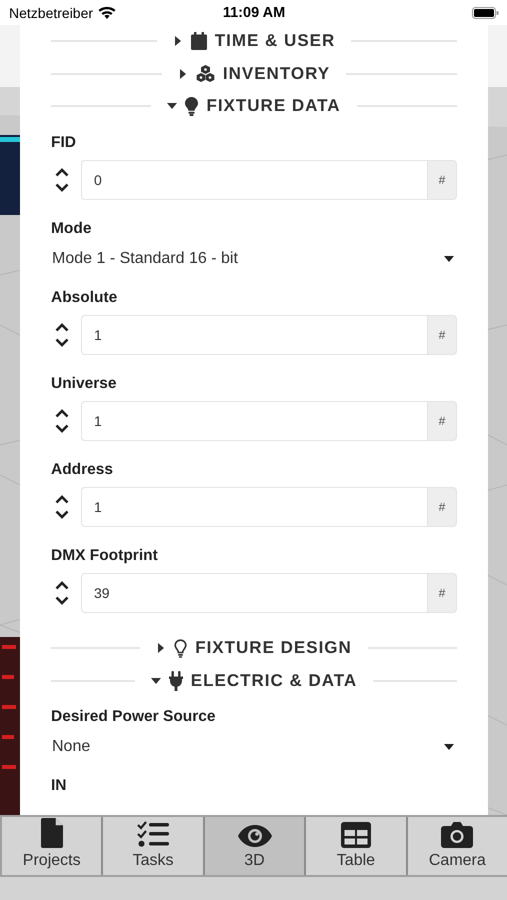 The width and height of the screenshot is (507, 900). What do you see at coordinates (254, 746) in the screenshot?
I see `select-dropdown: None` at bounding box center [254, 746].